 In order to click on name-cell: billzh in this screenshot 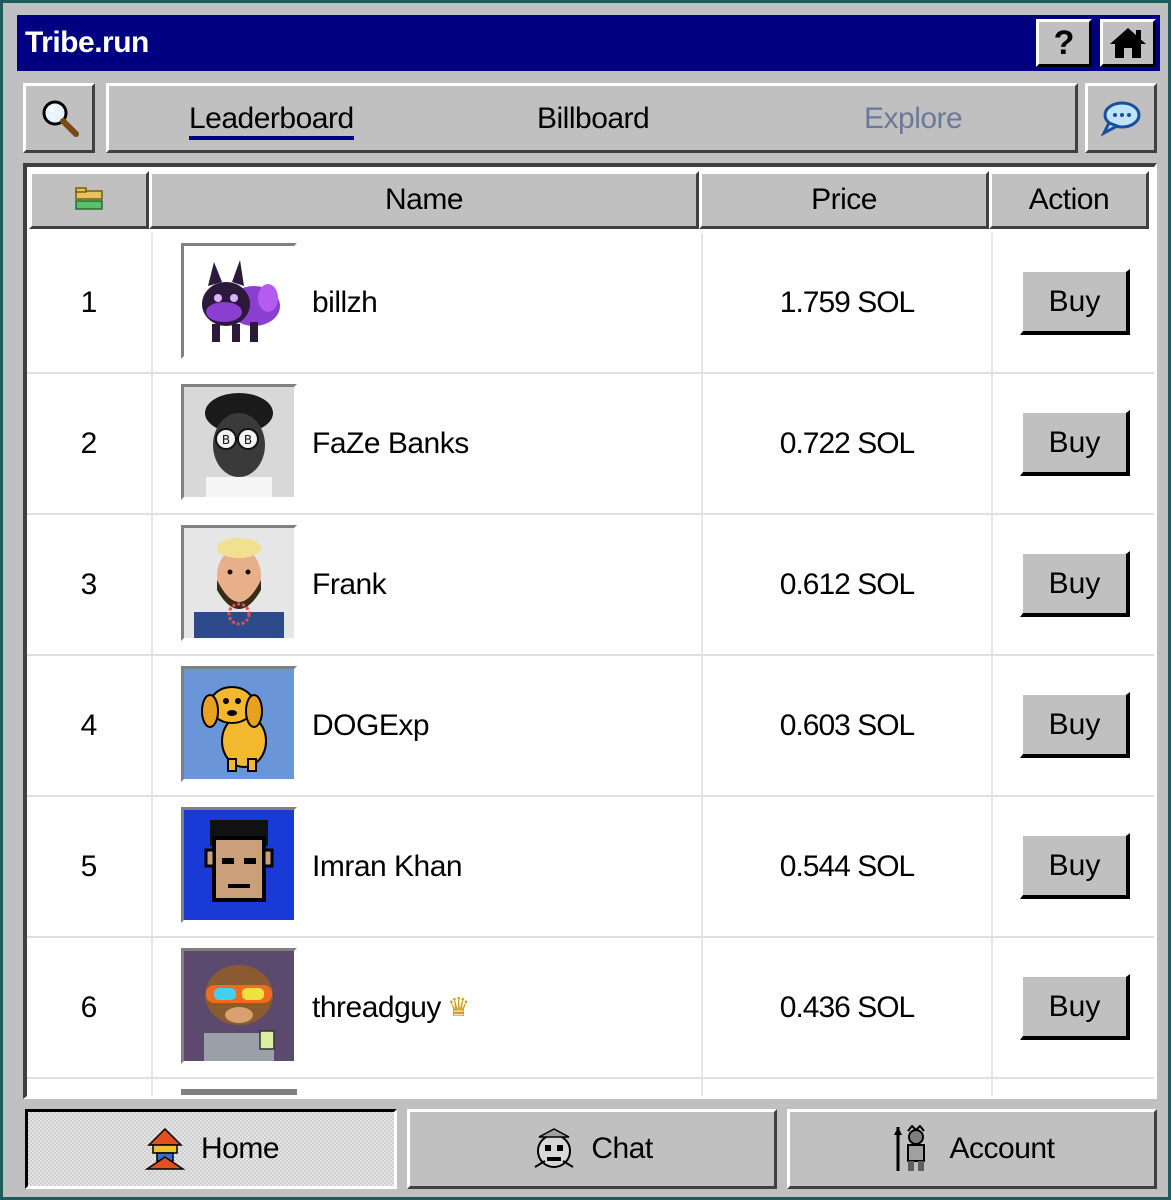, I will do `click(345, 302)`.